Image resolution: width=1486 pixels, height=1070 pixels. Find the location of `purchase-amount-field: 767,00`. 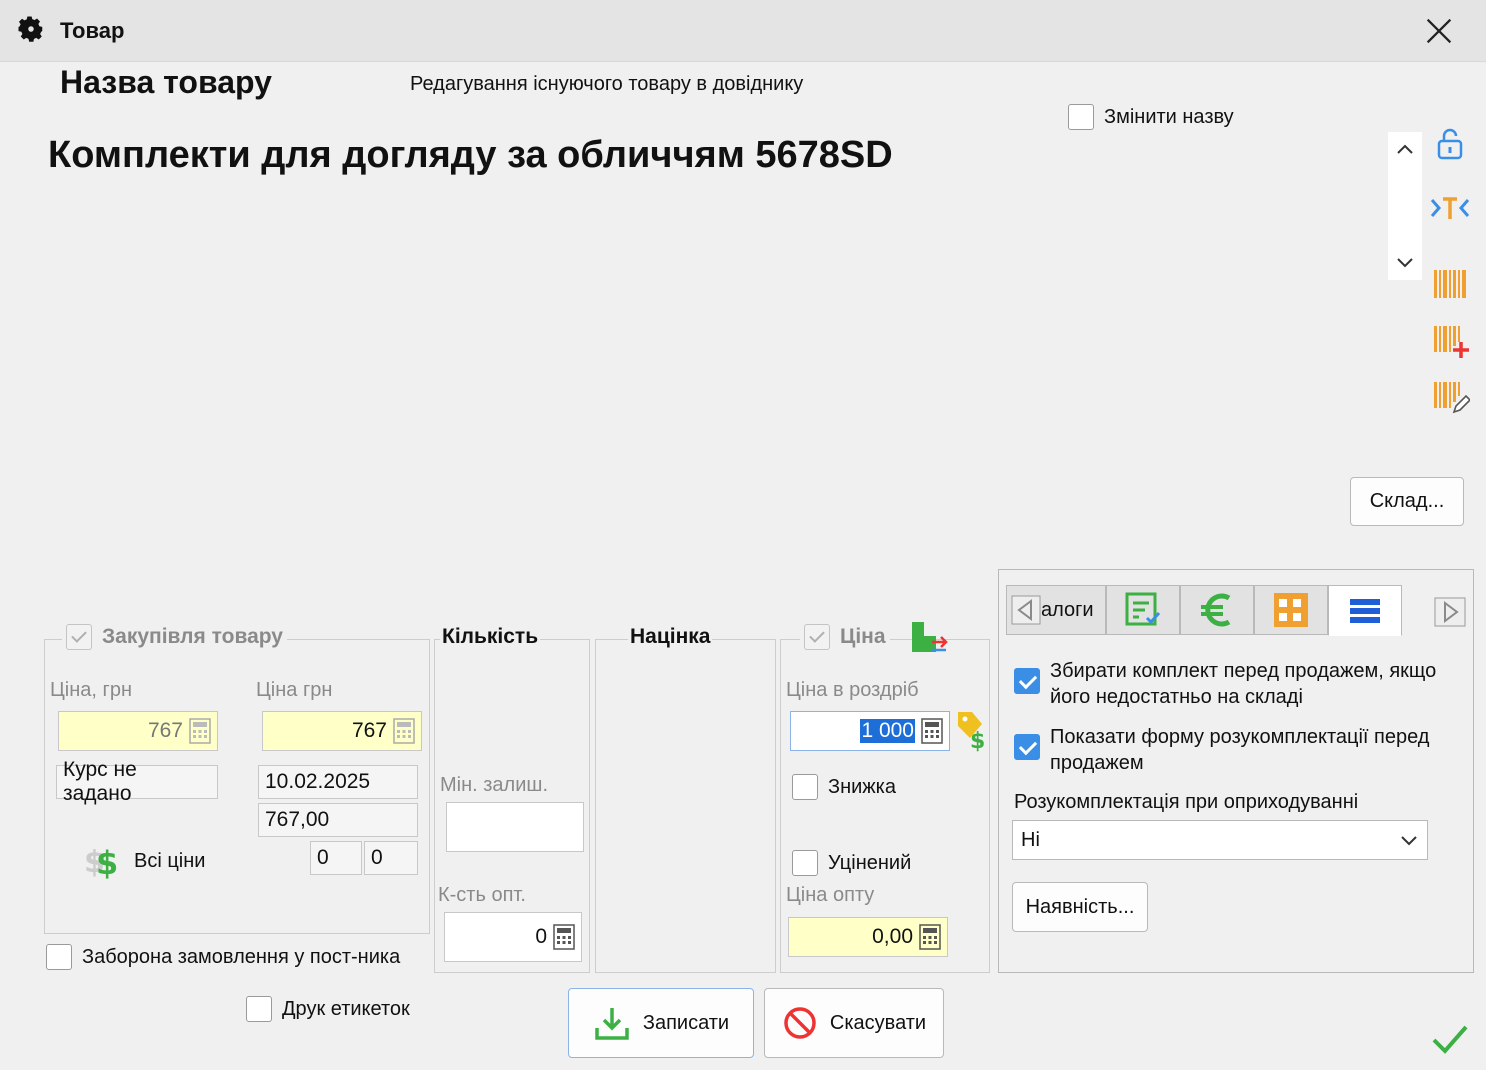

purchase-amount-field: 767,00 is located at coordinates (338, 820).